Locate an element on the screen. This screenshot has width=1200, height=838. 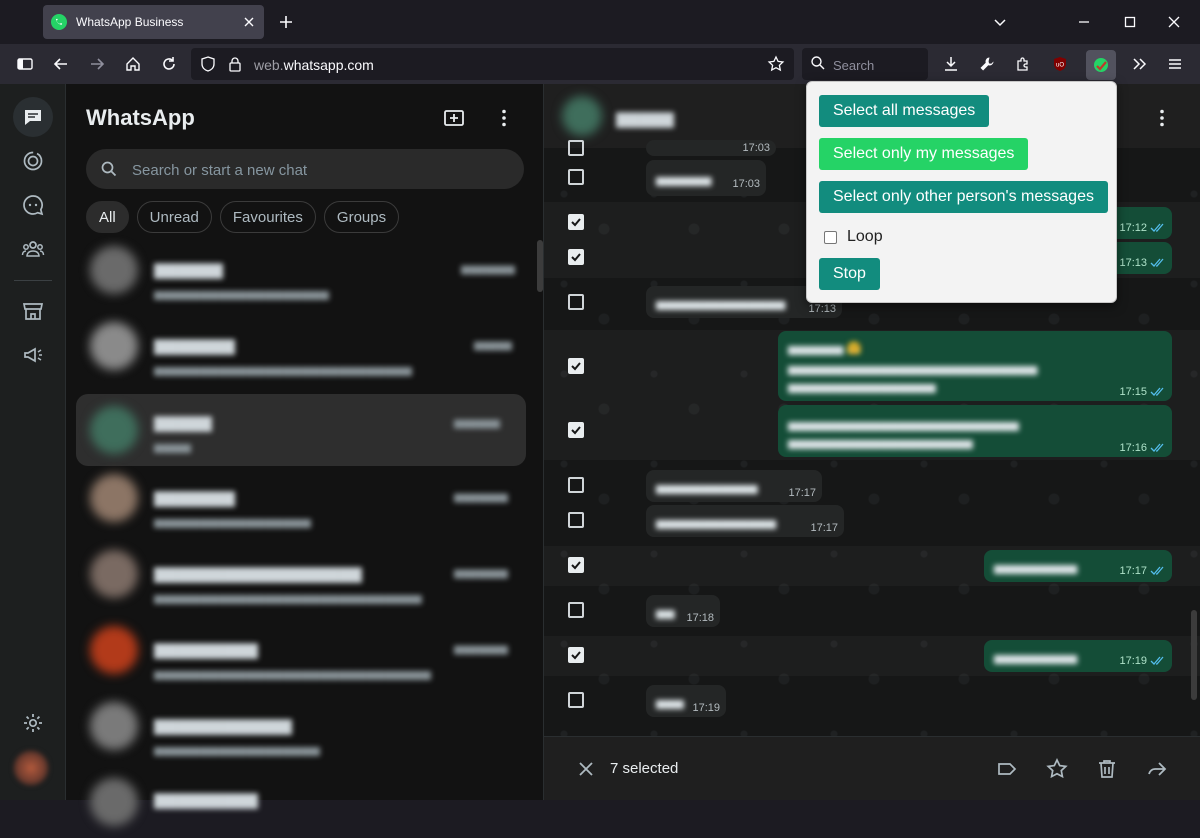
sidebar-toggle-icon is located at coordinates (25, 64).